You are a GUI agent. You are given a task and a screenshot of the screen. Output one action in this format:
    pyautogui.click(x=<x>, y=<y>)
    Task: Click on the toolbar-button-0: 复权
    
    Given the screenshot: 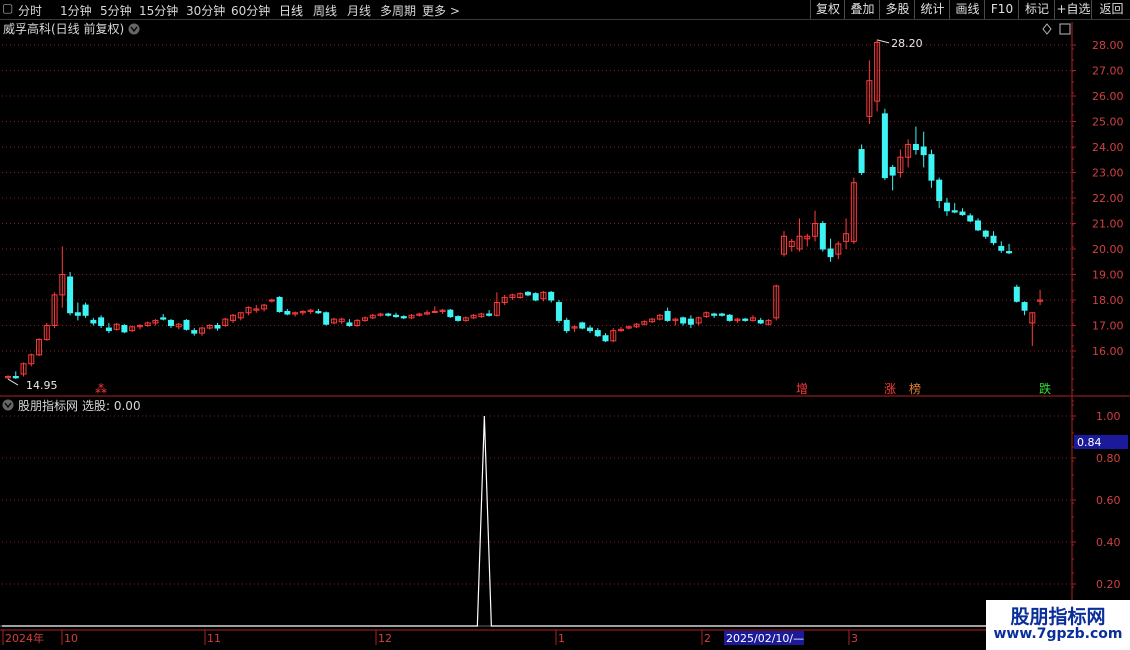 What is the action you would take?
    pyautogui.click(x=827, y=9)
    